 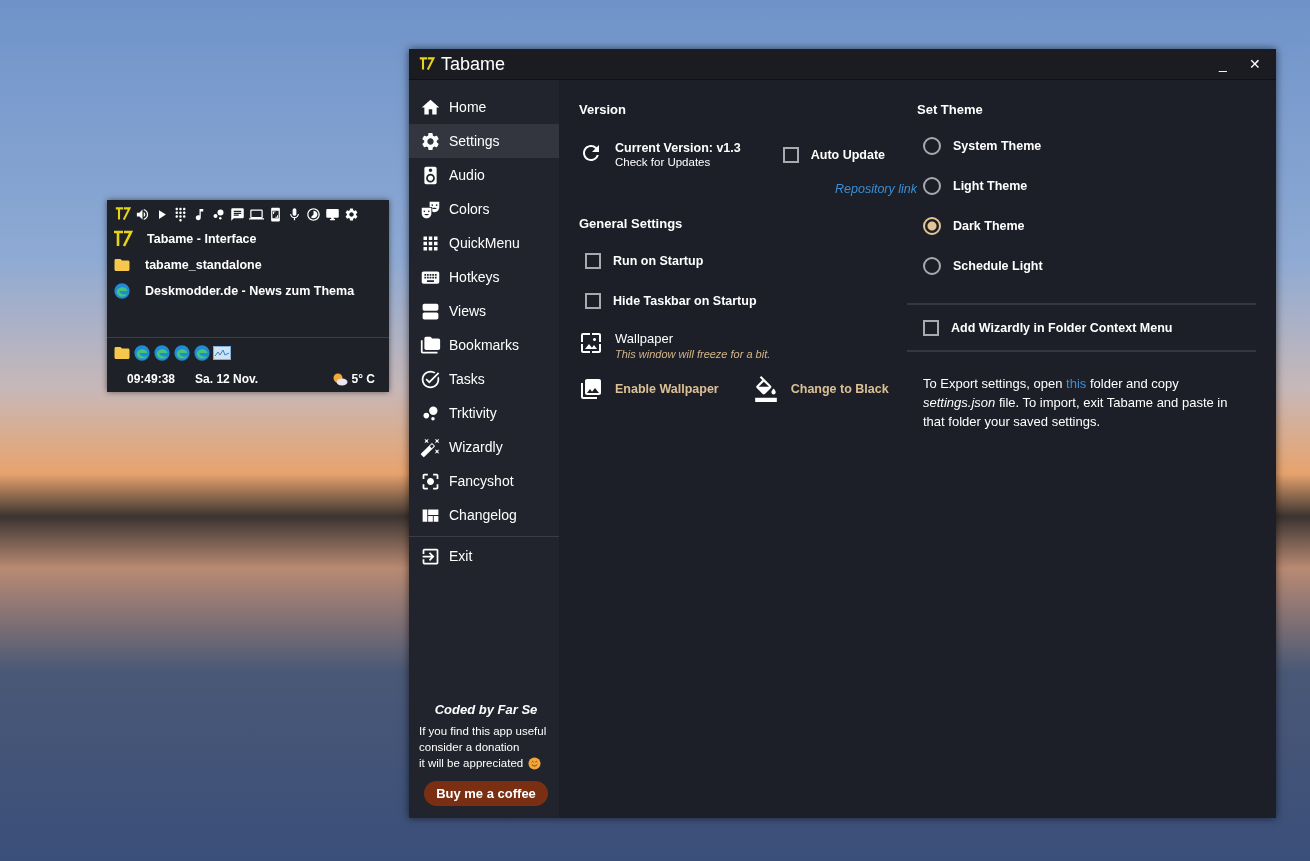 I want to click on sidebar-item: Colors, so click(x=484, y=209).